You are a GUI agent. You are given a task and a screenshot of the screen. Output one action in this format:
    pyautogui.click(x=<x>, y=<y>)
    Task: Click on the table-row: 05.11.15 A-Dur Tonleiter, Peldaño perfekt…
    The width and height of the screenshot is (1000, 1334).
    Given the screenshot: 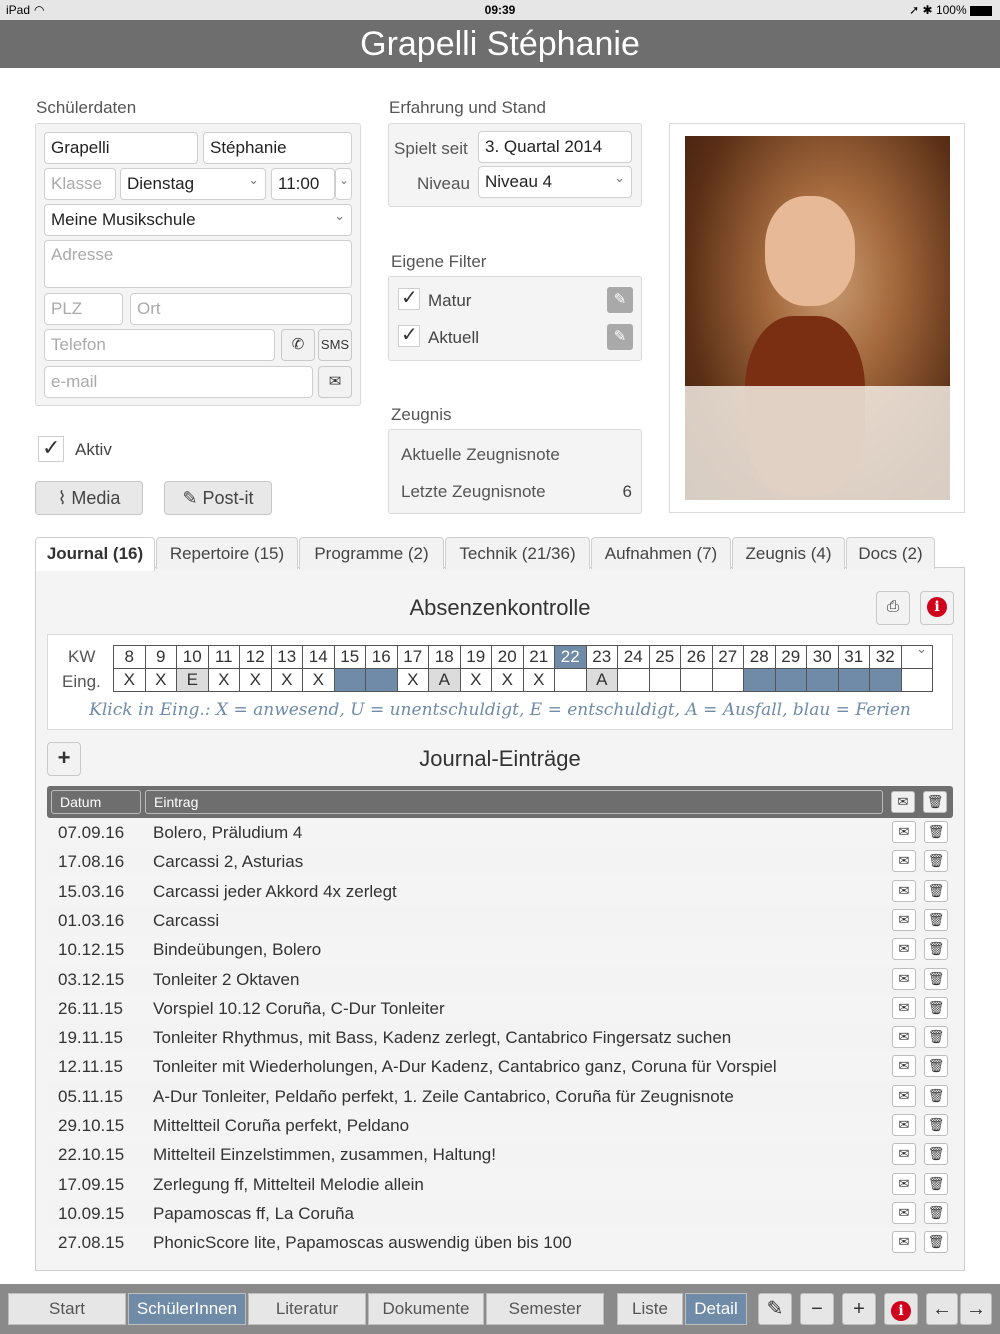 What is the action you would take?
    pyautogui.click(x=500, y=1096)
    